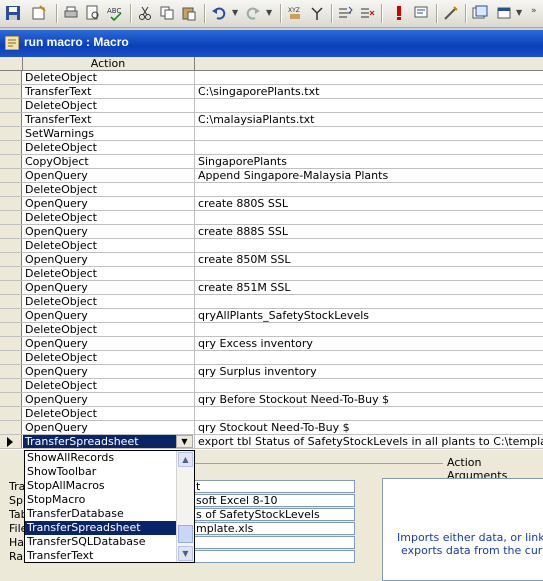  Describe the element at coordinates (109, 133) in the screenshot. I see `action-cell: SetWarnings` at that location.